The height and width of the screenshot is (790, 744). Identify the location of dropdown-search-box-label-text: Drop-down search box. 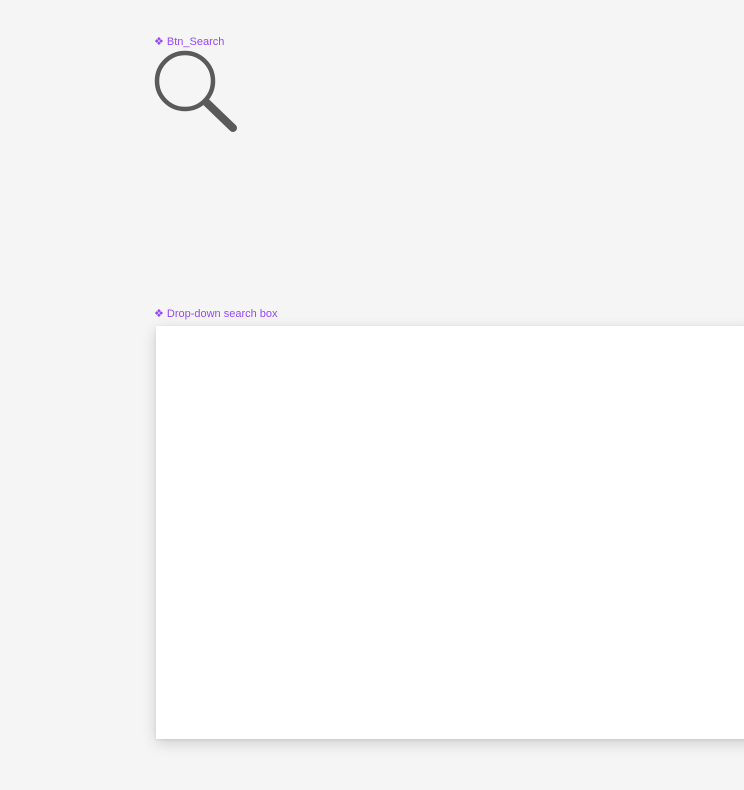
(222, 314).